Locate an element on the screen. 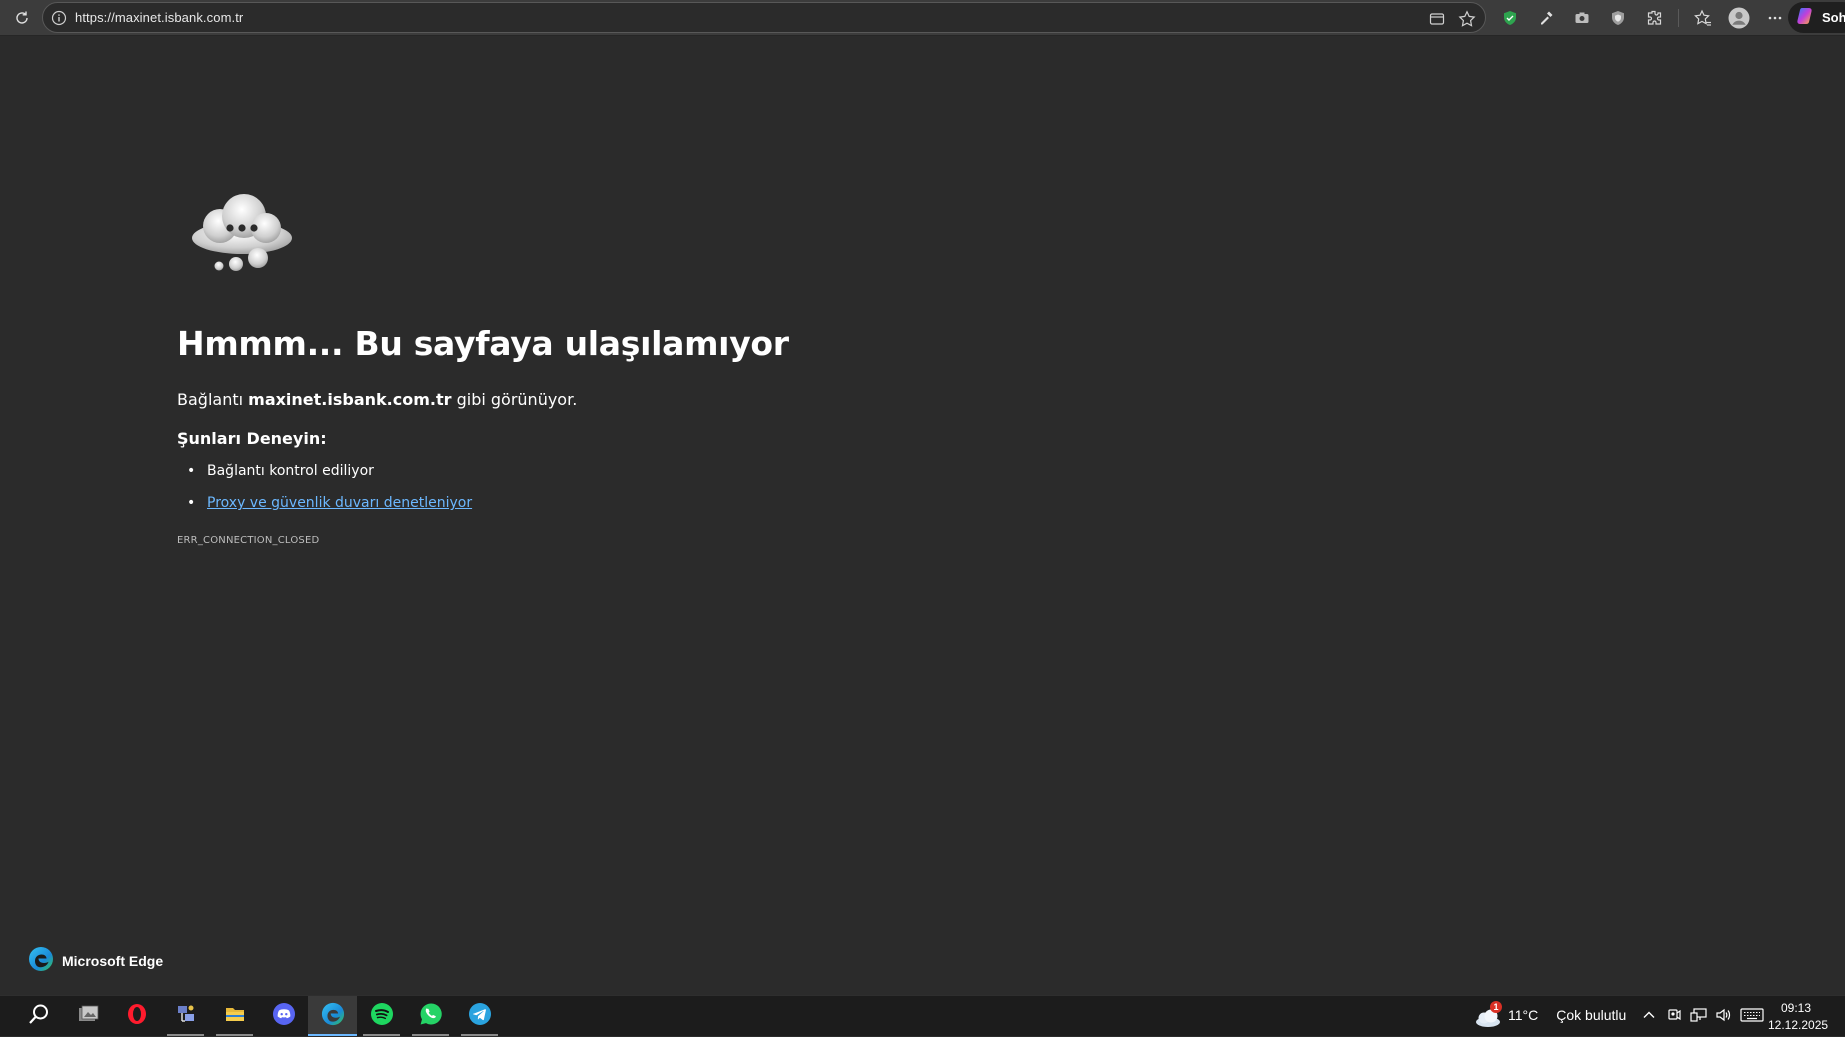  taskbar-search is located at coordinates (38, 1016).